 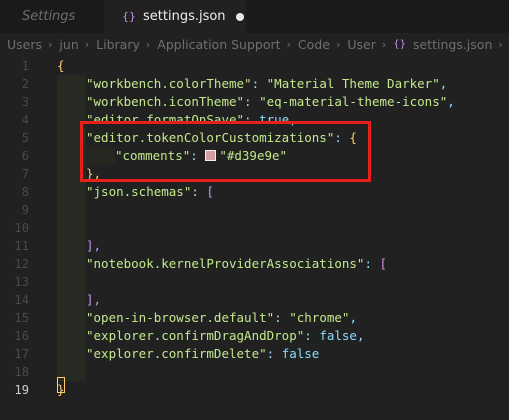 I want to click on code-line-11: ],, so click(x=93, y=246).